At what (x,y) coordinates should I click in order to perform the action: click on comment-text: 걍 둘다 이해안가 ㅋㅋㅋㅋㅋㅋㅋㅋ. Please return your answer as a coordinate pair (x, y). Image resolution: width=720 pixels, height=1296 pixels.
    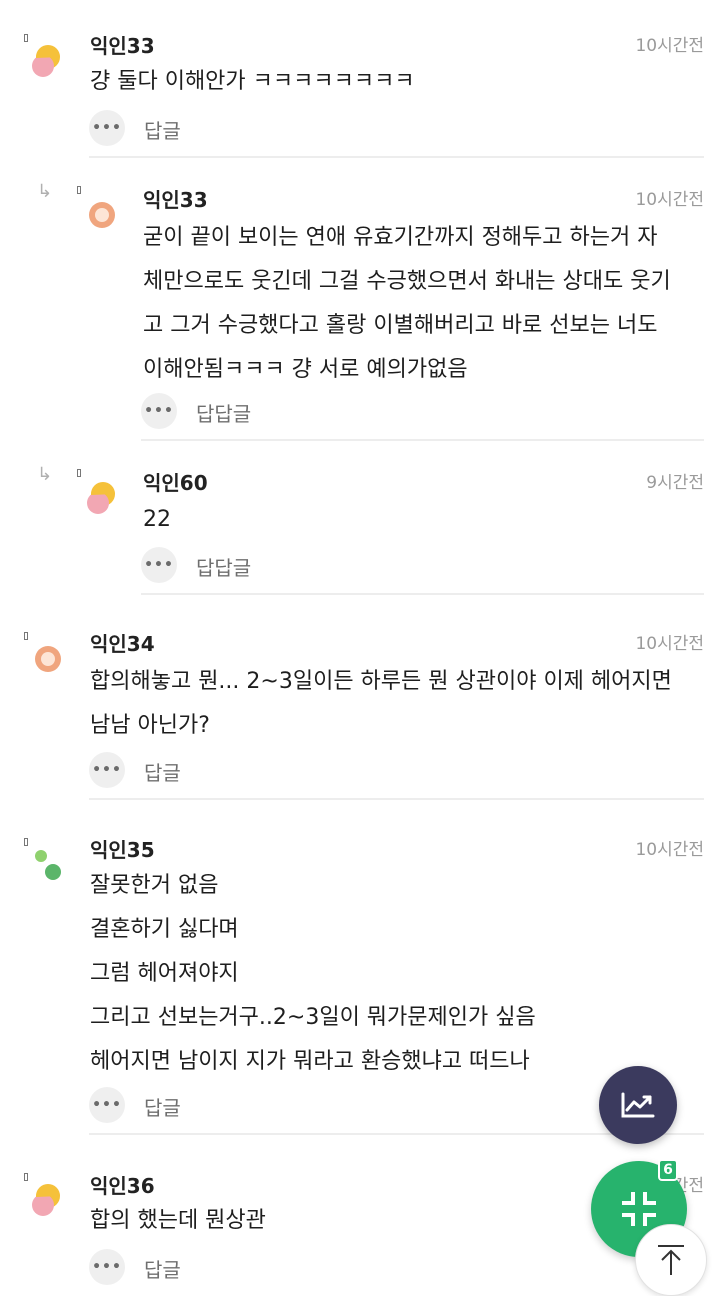
    Looking at the image, I should click on (252, 81).